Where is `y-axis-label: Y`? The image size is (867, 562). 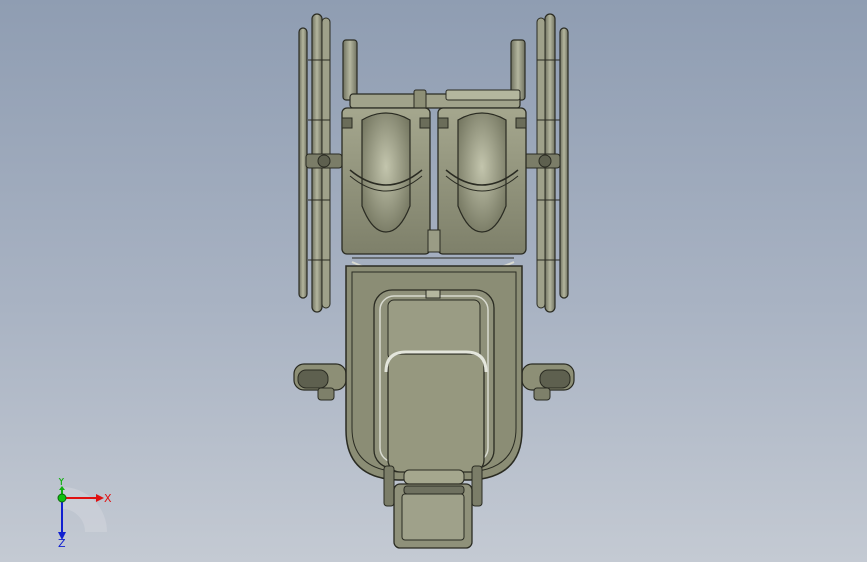
y-axis-label: Y is located at coordinates (61, 483).